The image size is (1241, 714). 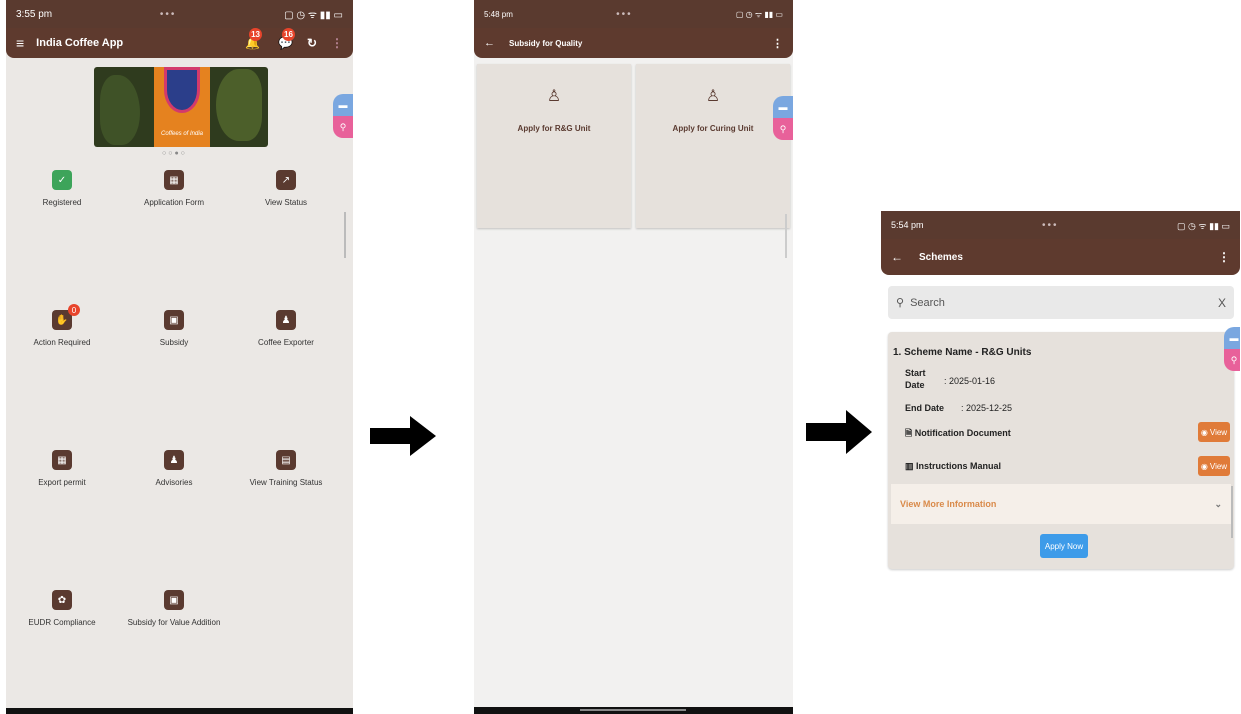 I want to click on end-date-value: : 2025-12-25, so click(x=987, y=408).